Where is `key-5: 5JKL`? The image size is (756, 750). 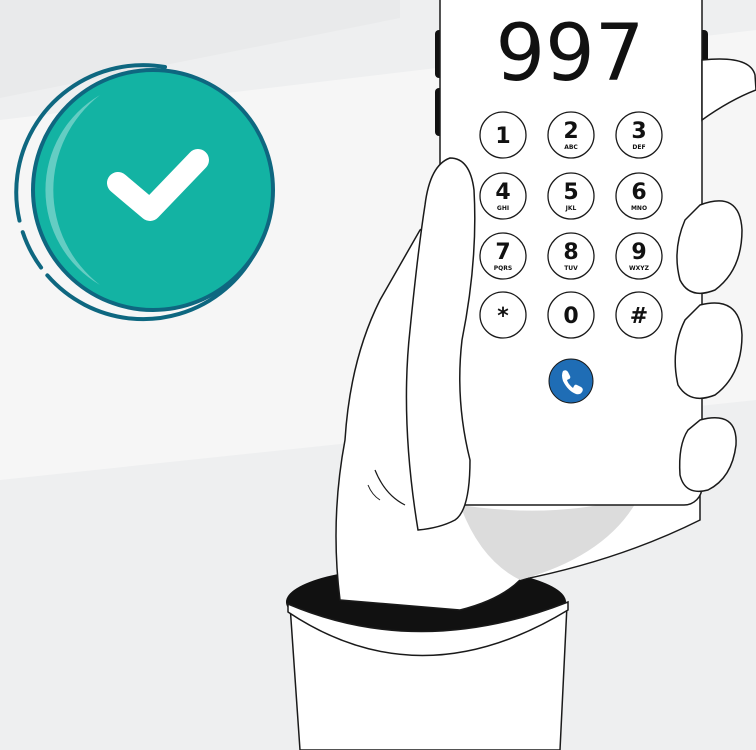 key-5: 5JKL is located at coordinates (571, 196).